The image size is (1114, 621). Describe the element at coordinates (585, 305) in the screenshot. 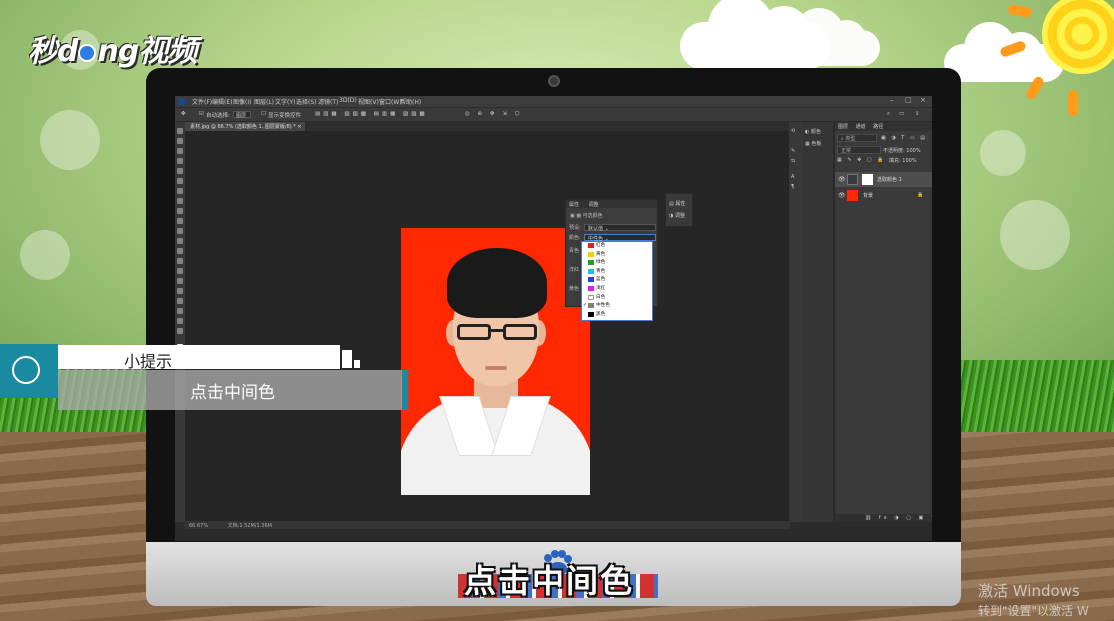

I see `checkmark-icon: ✓` at that location.